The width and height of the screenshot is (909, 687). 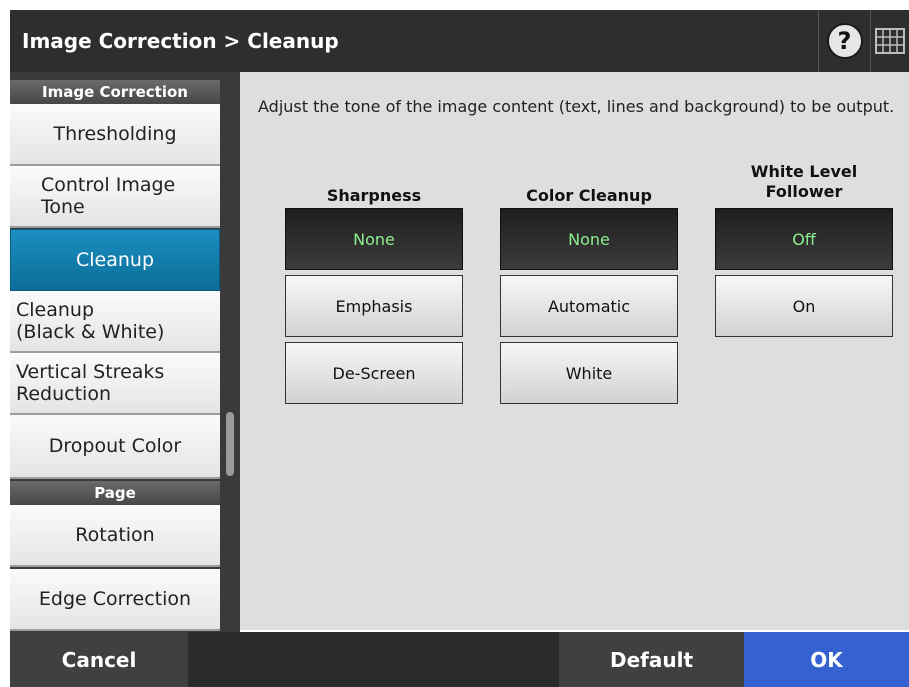 I want to click on scrollbar-thumb, so click(x=230, y=444).